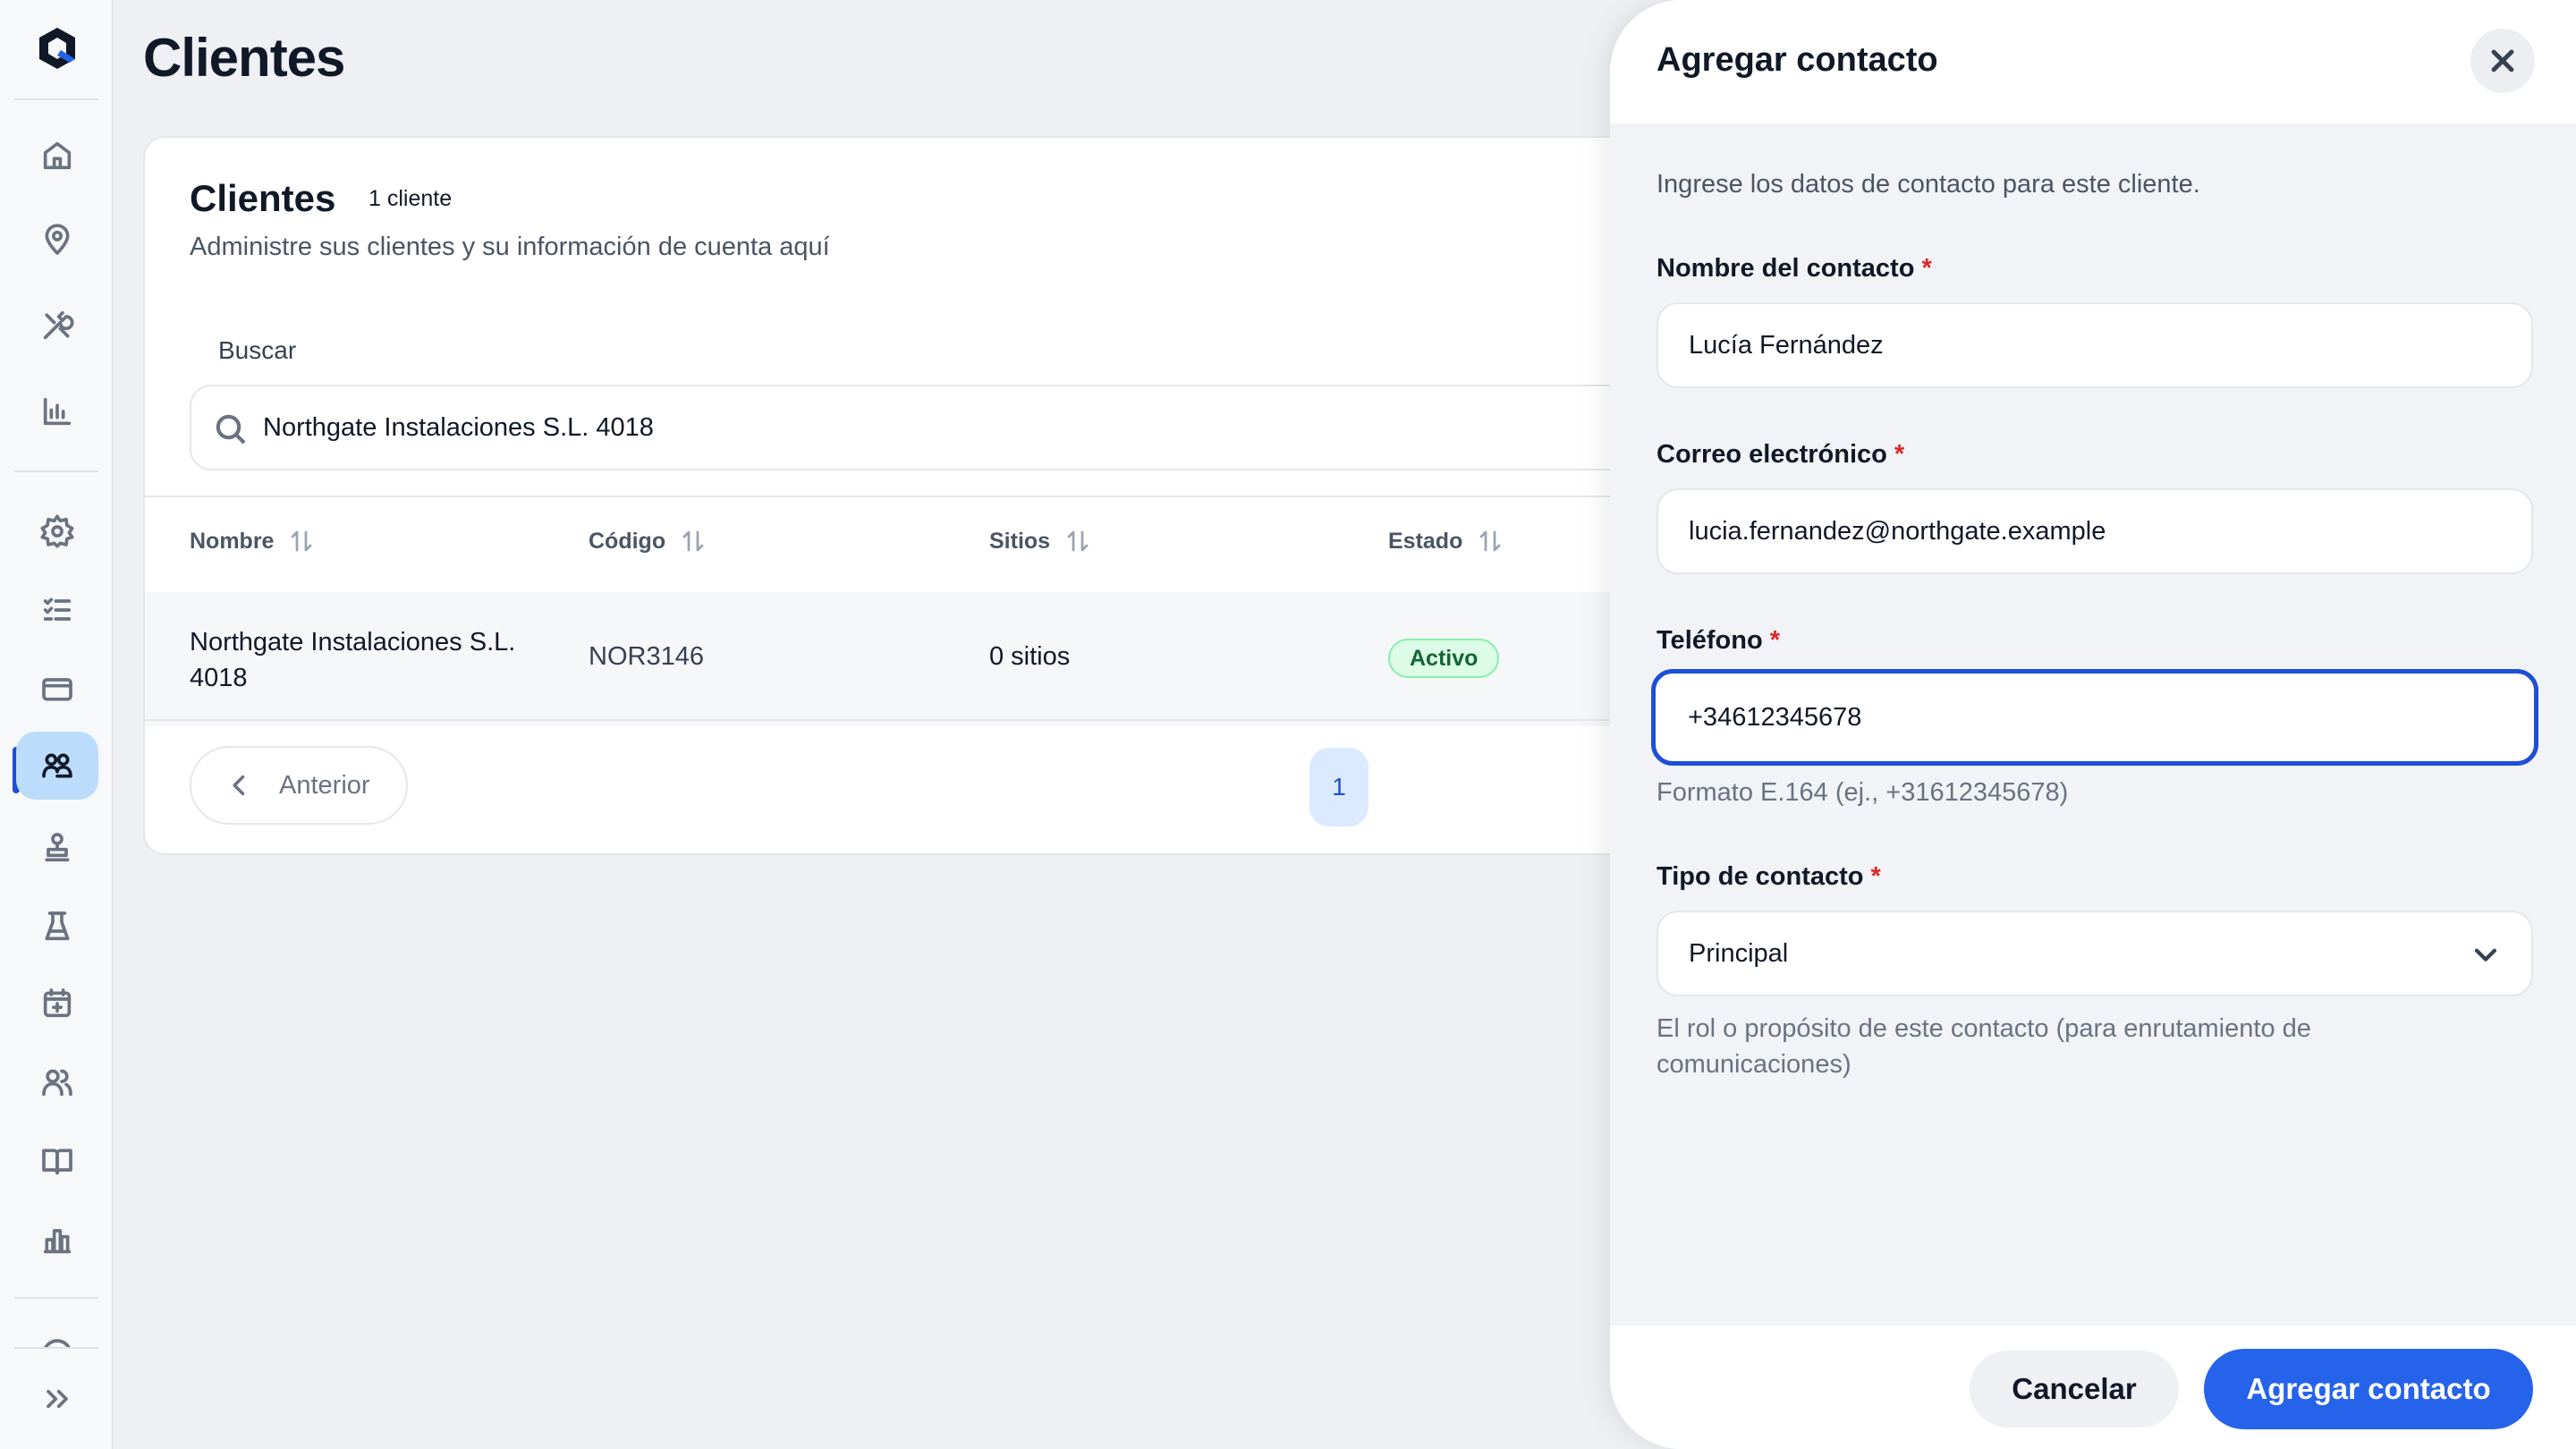  Describe the element at coordinates (1446, 541) in the screenshot. I see `column-header-estado: Estado` at that location.